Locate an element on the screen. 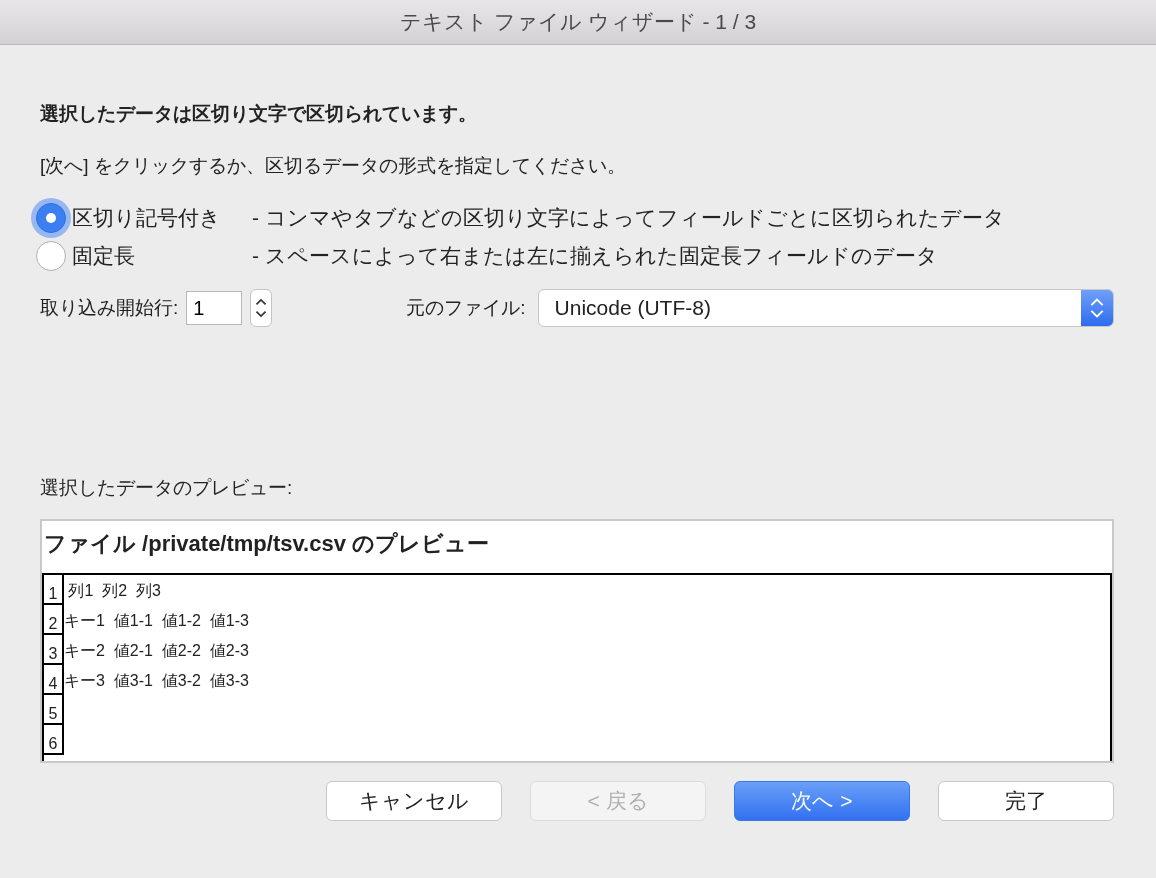 This screenshot has height=878, width=1156. radio-description: - スペースによって右または左に揃えられた固定長フィールドのデータ is located at coordinates (595, 256).